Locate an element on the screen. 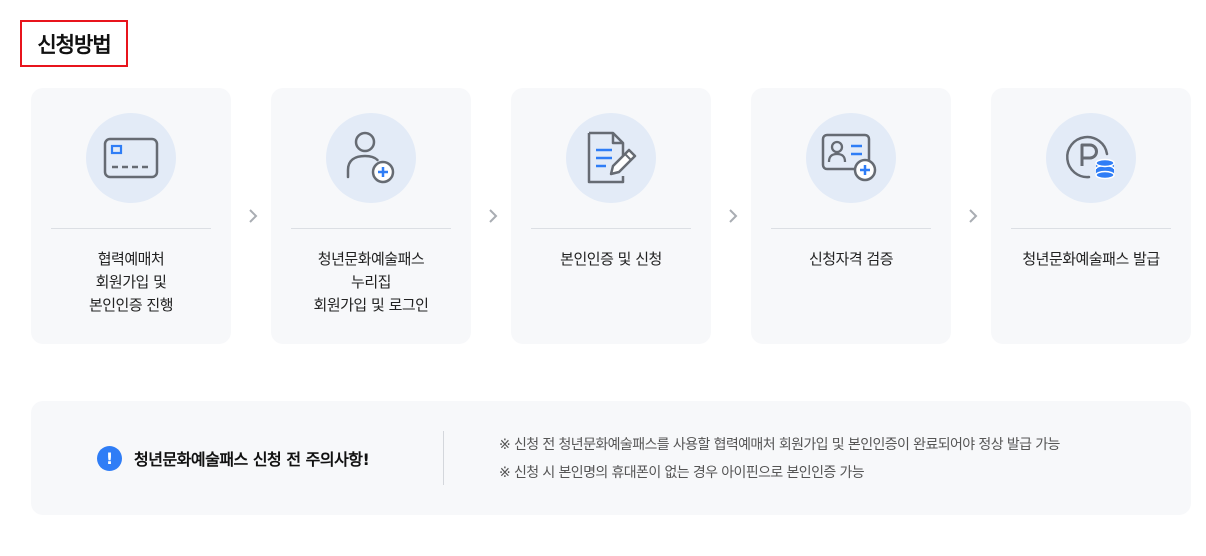 This screenshot has width=1206, height=556. step-card-4: 신청자격 검증 is located at coordinates (851, 216).